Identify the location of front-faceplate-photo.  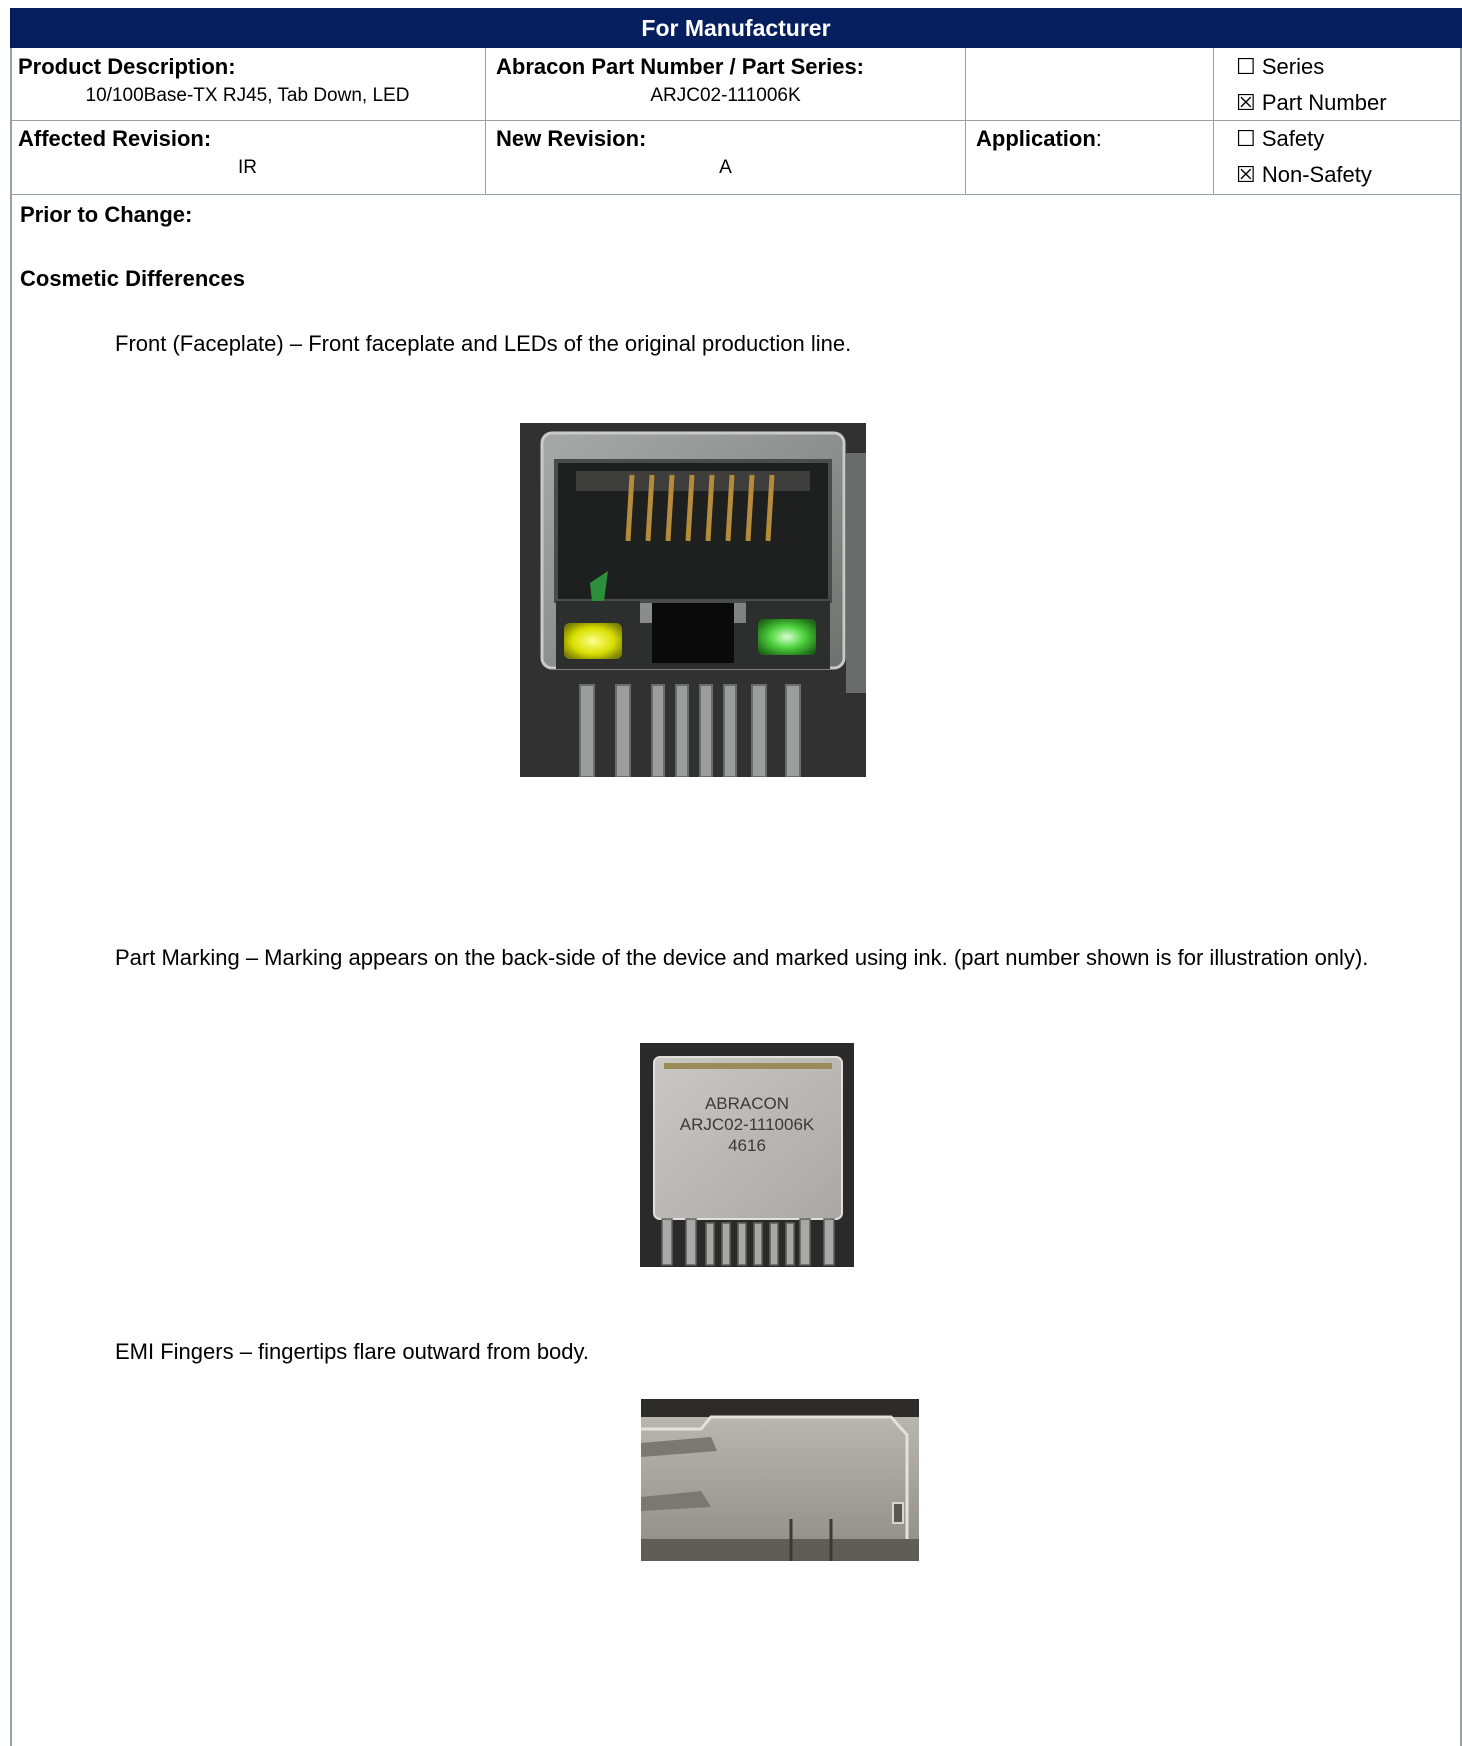
(693, 600).